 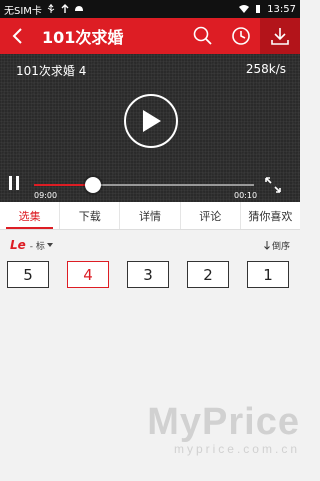 I want to click on history-icon, so click(x=241, y=36).